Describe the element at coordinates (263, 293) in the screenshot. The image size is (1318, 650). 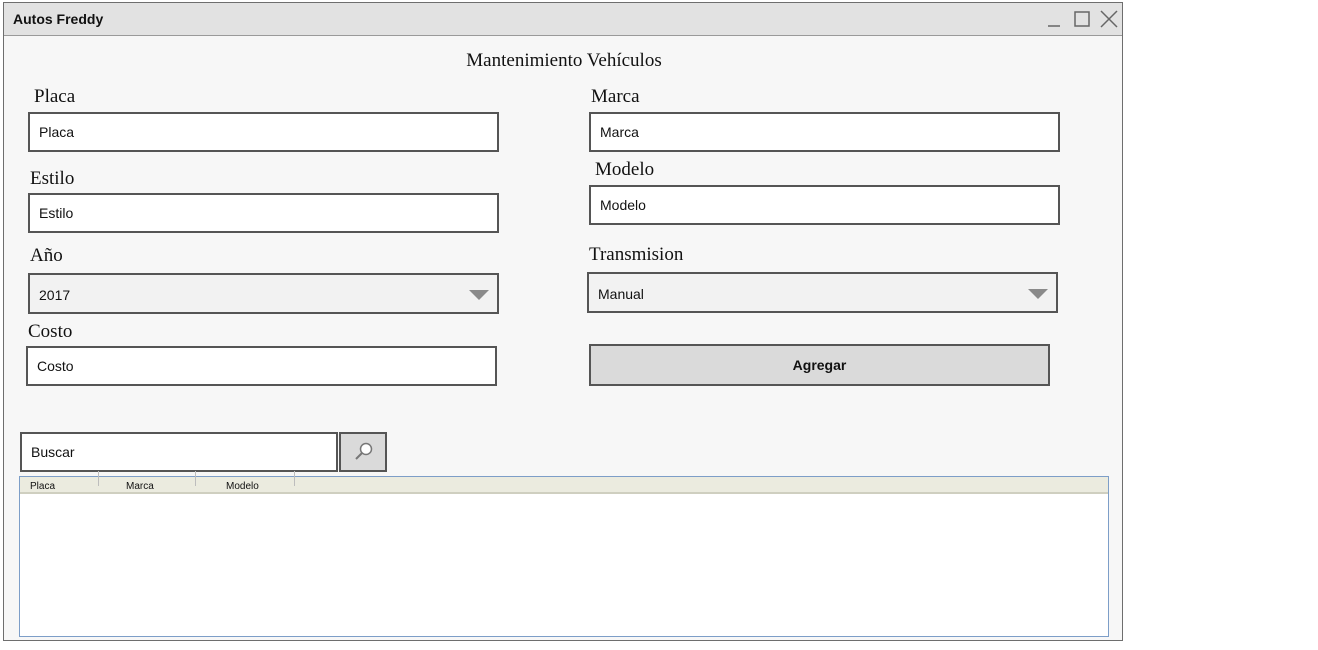
I see `anio-select: 2017` at that location.